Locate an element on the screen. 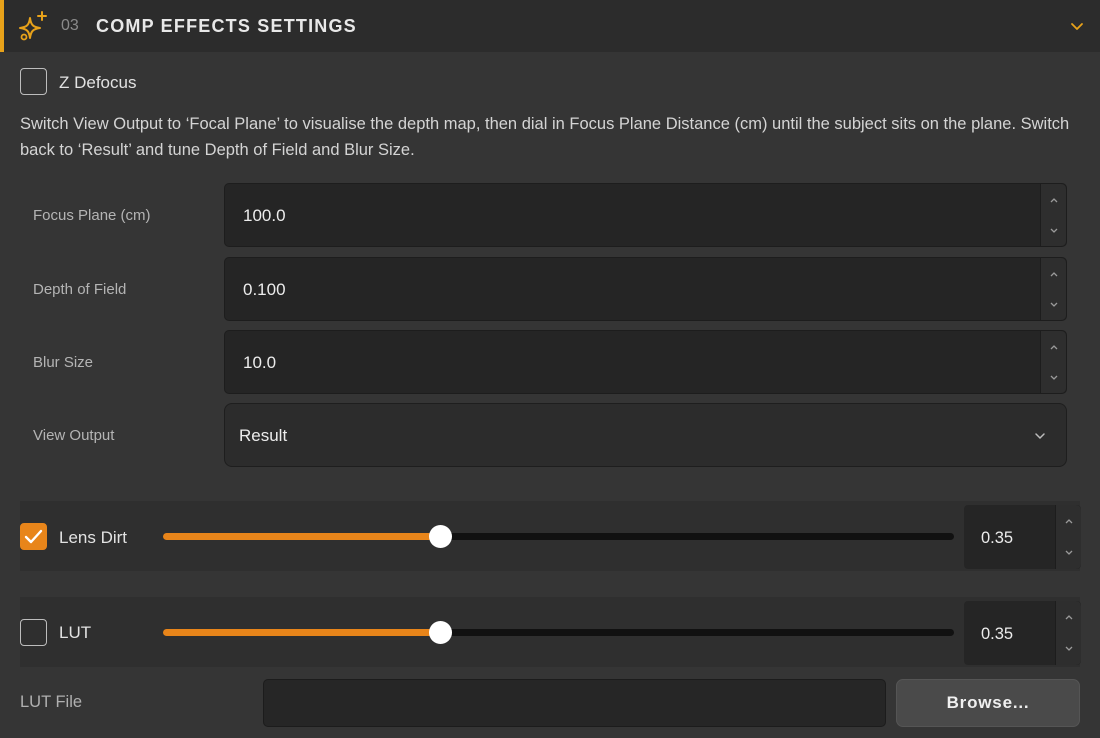 The image size is (1100, 738). lut-label: LUT is located at coordinates (75, 632).